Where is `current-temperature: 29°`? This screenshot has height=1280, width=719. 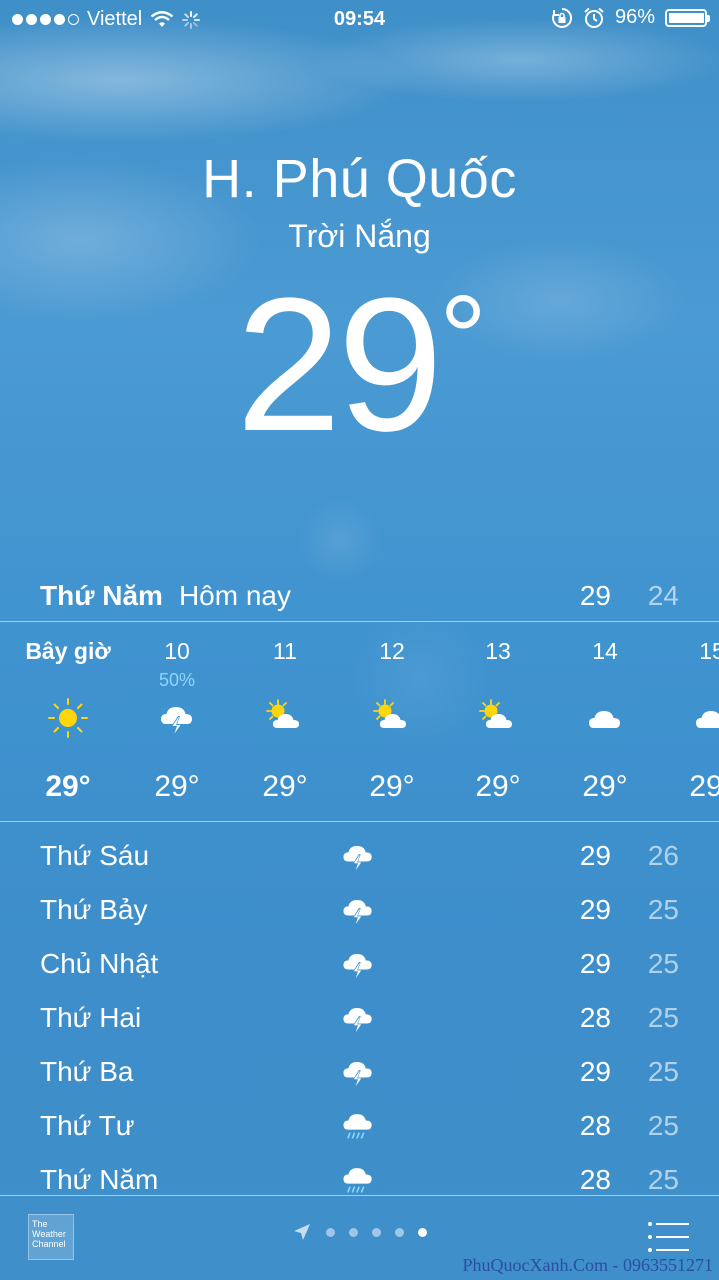
current-temperature: 29° is located at coordinates (359, 365).